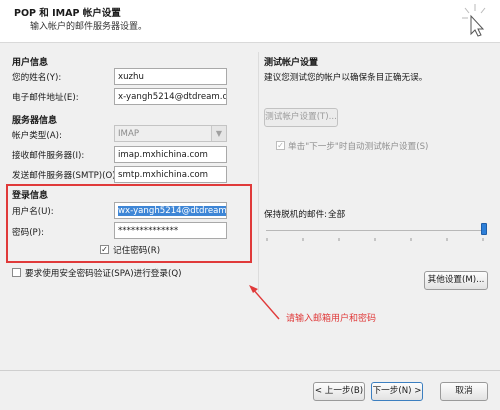  What do you see at coordinates (103, 273) in the screenshot?
I see `spa-label: 要求使用安全密码验证(SPA)进行登录(Q)` at bounding box center [103, 273].